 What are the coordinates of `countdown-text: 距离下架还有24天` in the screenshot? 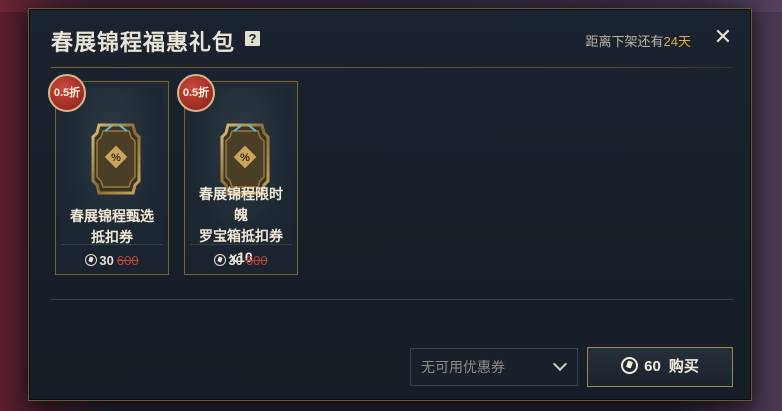 It's located at (638, 40).